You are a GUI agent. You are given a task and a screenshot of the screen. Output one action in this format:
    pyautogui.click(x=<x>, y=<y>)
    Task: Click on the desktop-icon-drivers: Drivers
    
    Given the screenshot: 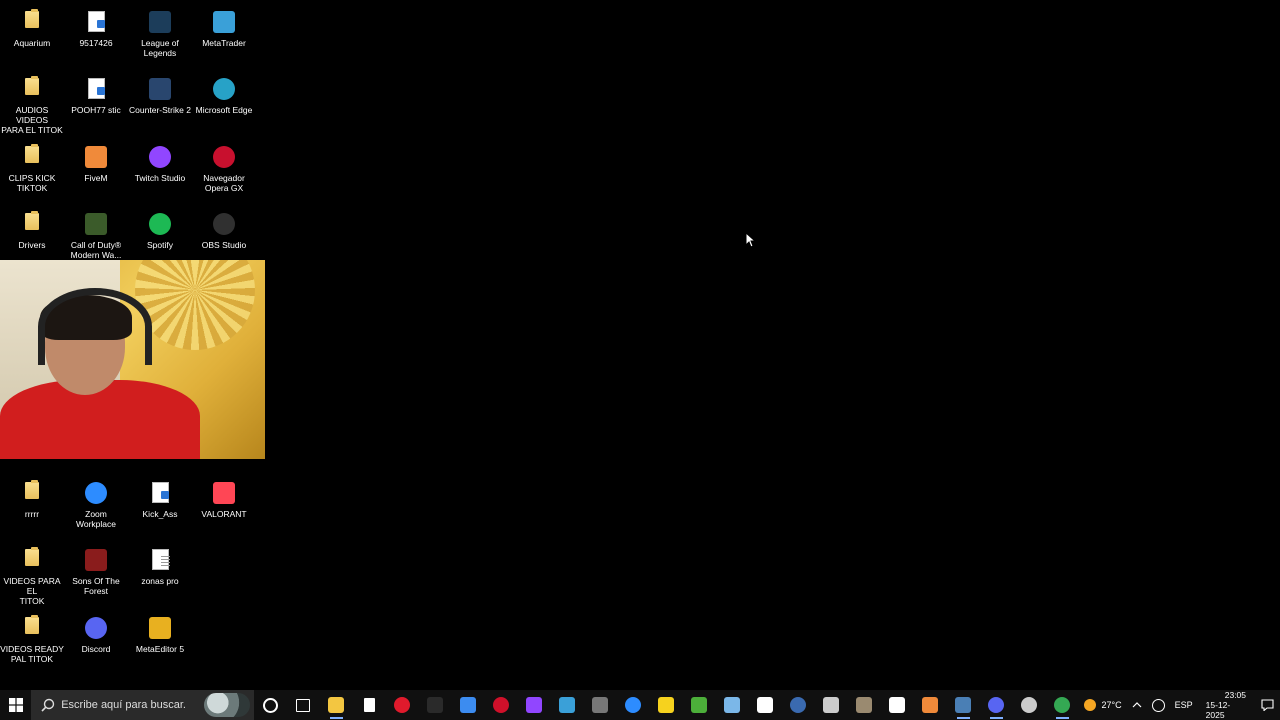 What is the action you would take?
    pyautogui.click(x=32, y=228)
    